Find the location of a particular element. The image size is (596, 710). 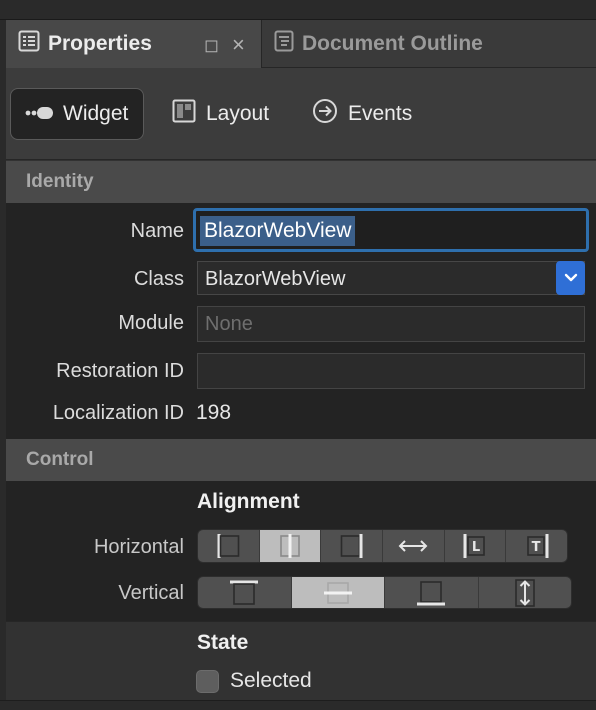

align-leading-option: L is located at coordinates (476, 546).